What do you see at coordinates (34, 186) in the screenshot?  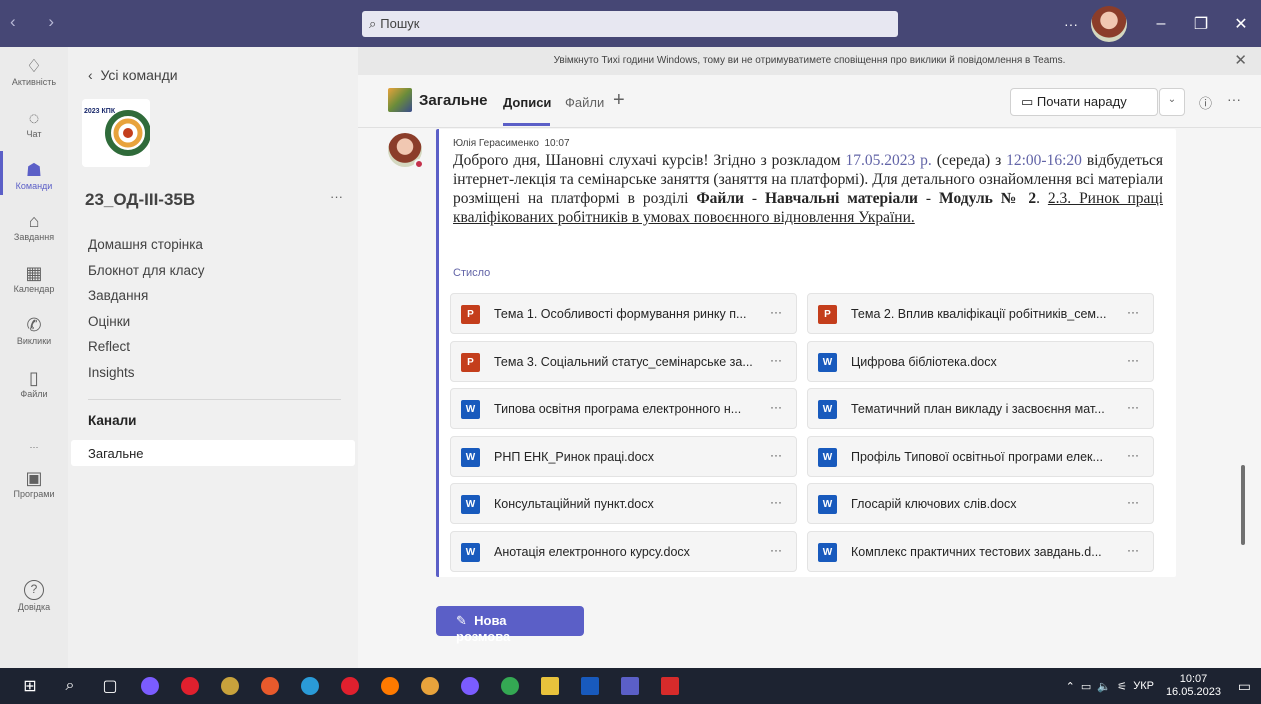 I see `rail-label: Команди` at bounding box center [34, 186].